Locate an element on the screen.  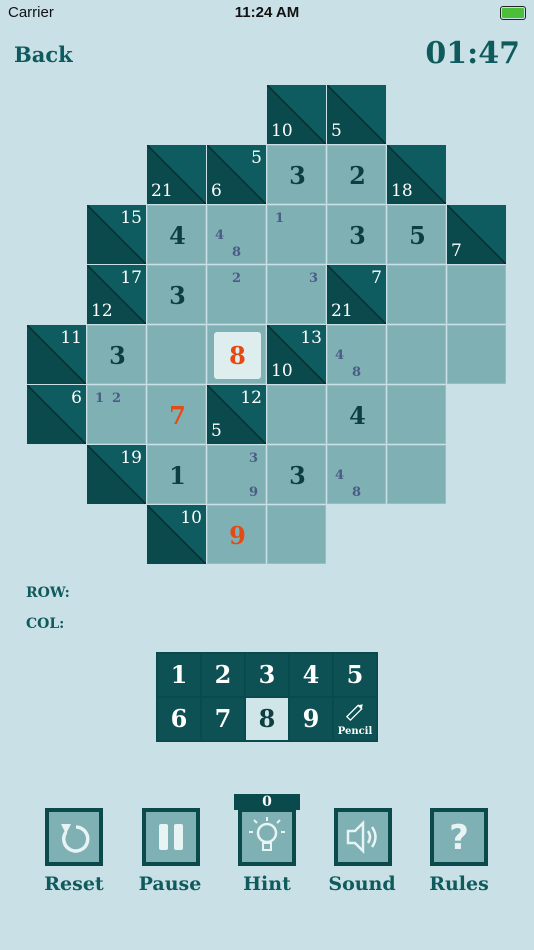
status-bar: Carrier 11:24 AM is located at coordinates (267, 14).